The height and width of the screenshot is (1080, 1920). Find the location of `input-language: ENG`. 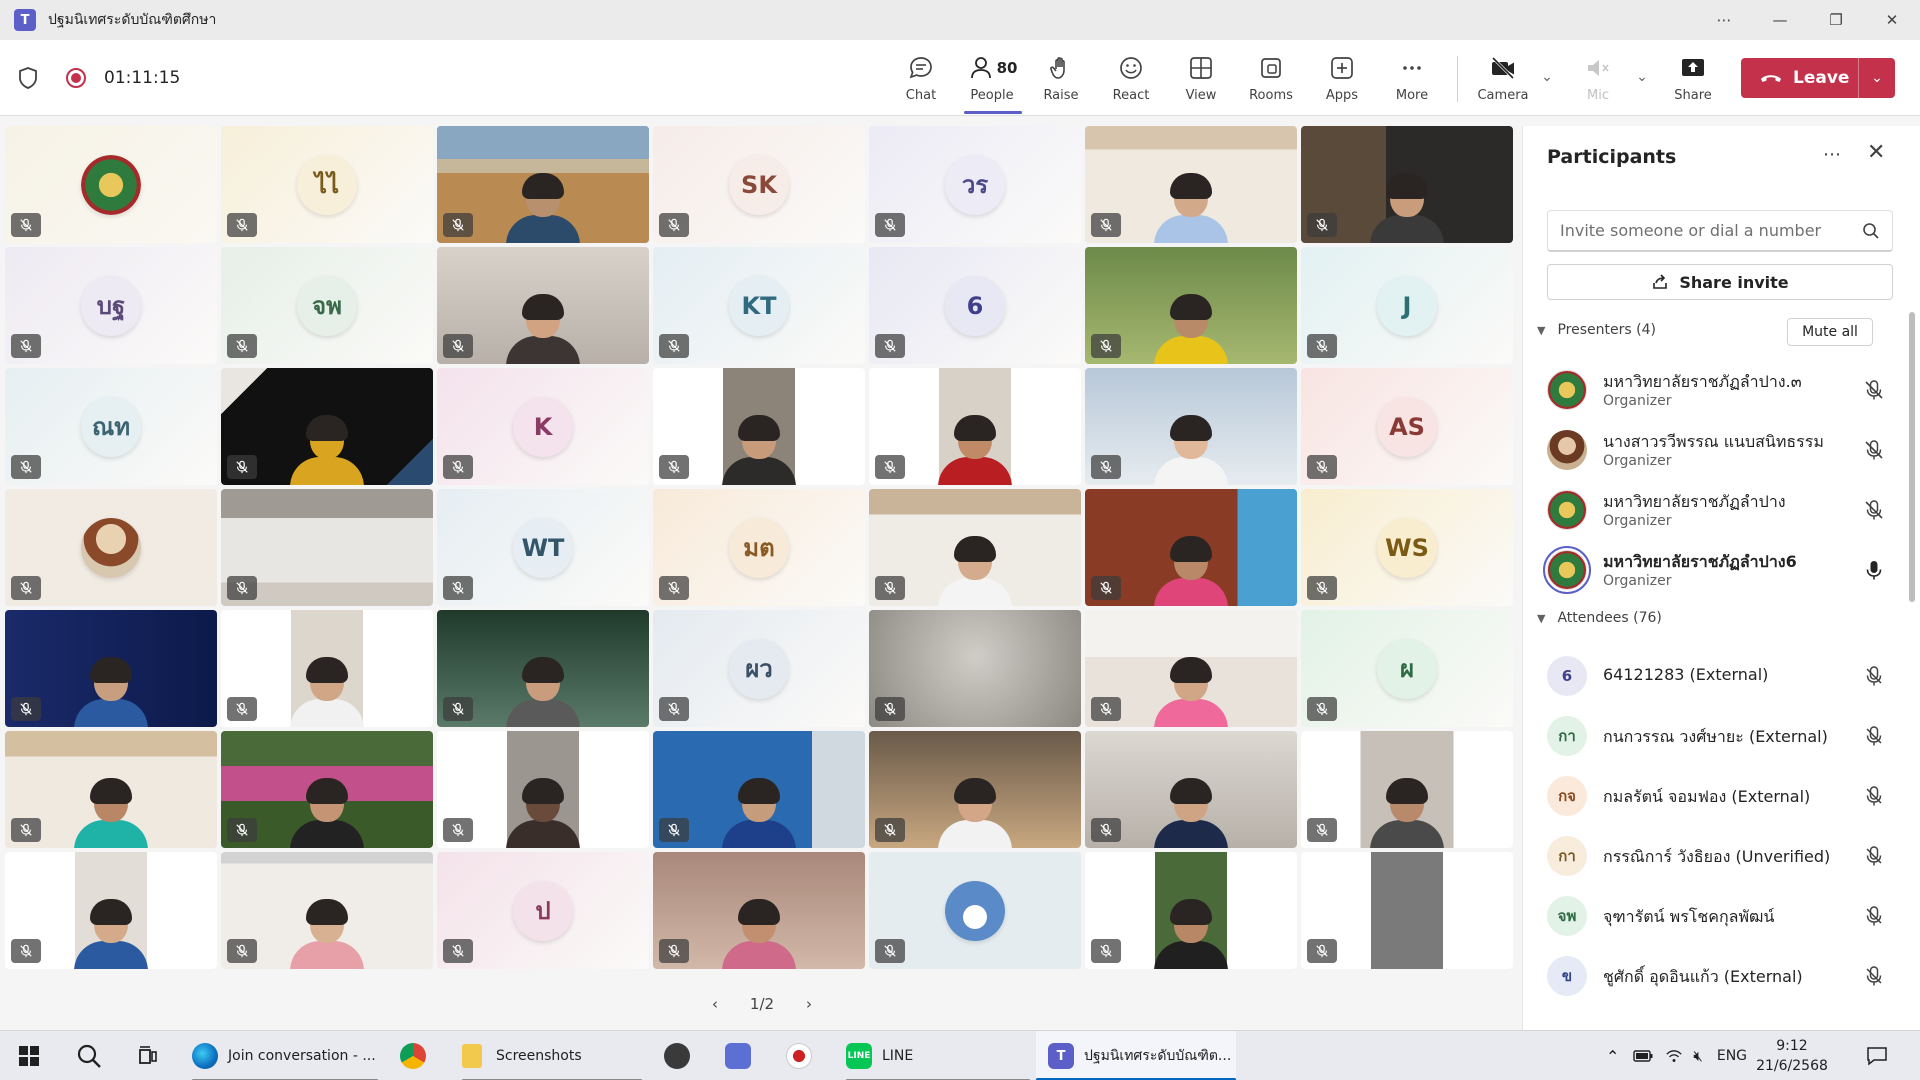

input-language: ENG is located at coordinates (1732, 1056).